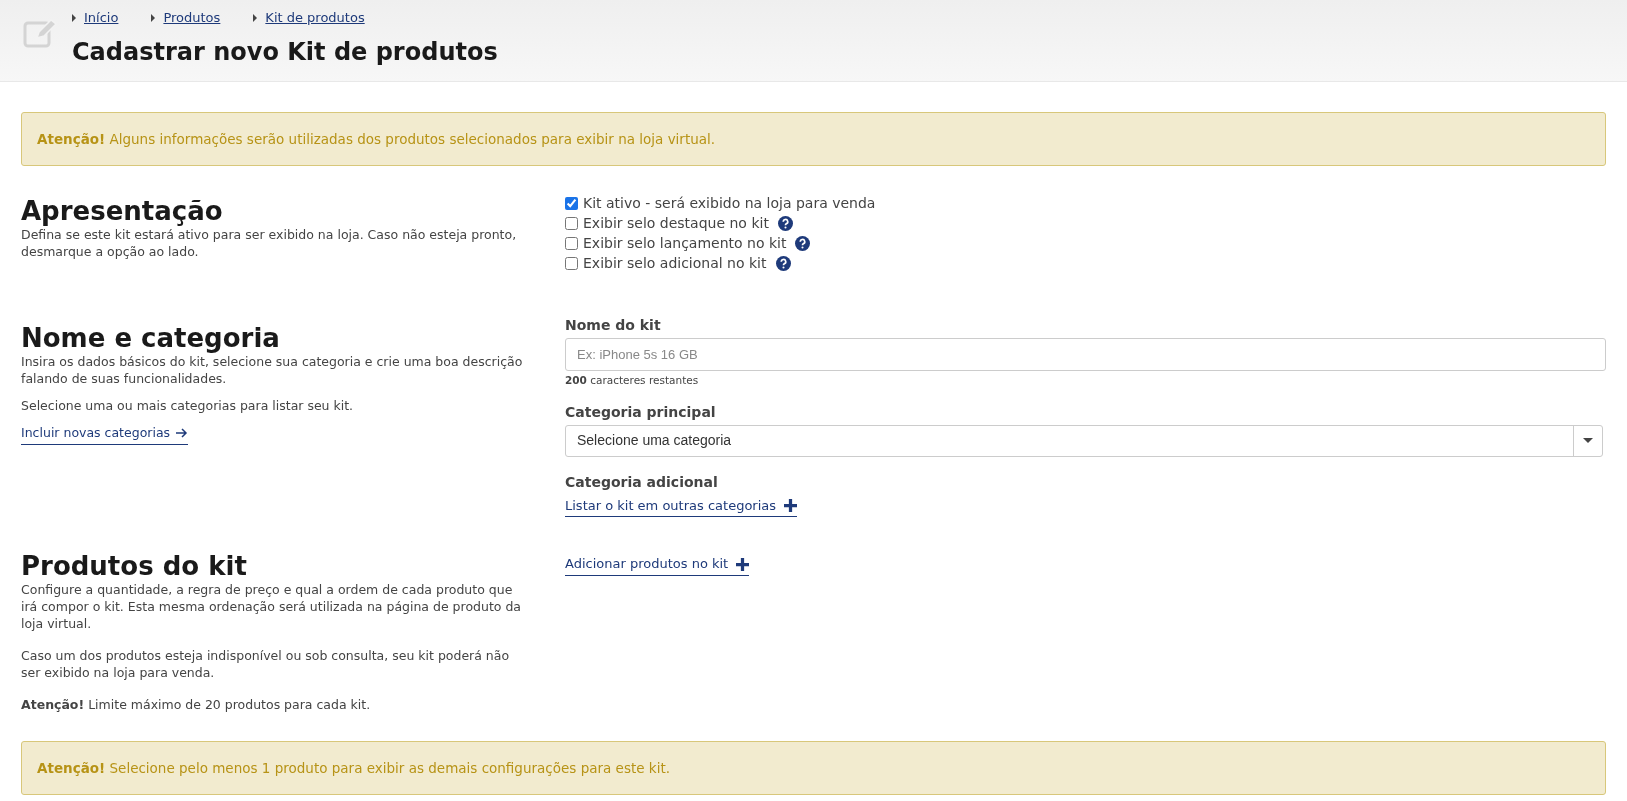 Image resolution: width=1627 pixels, height=801 pixels. What do you see at coordinates (272, 370) in the screenshot?
I see `section-description: Insira os dados básicos do kit, selecione sua categoria e crie uma boa descrição falando de suas funcionalidades.` at bounding box center [272, 370].